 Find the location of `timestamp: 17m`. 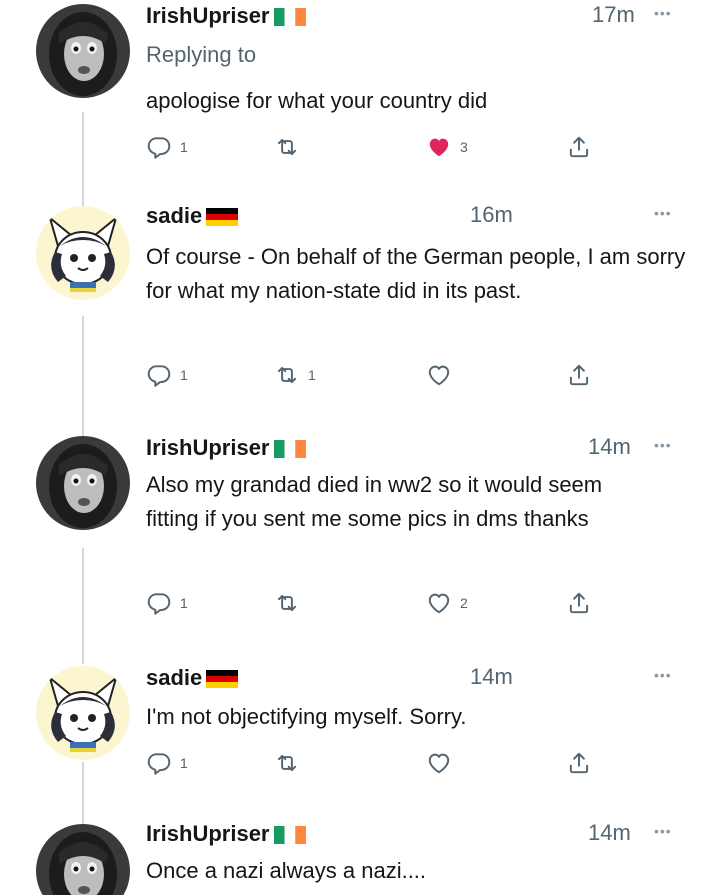

timestamp: 17m is located at coordinates (613, 15).